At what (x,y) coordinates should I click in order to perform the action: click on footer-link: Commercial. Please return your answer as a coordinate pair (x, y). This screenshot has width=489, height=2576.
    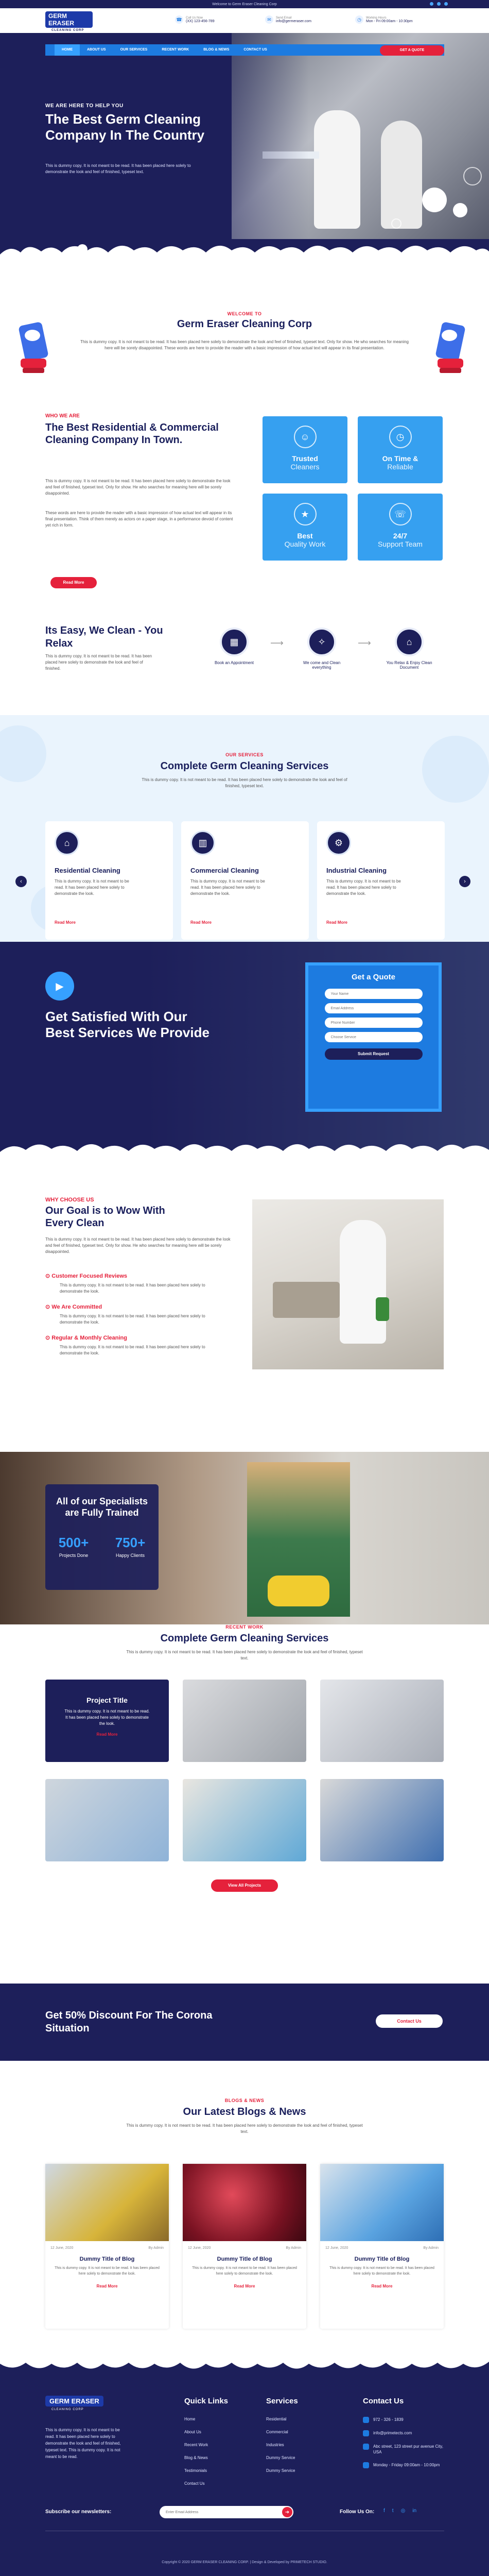
    Looking at the image, I should click on (282, 2432).